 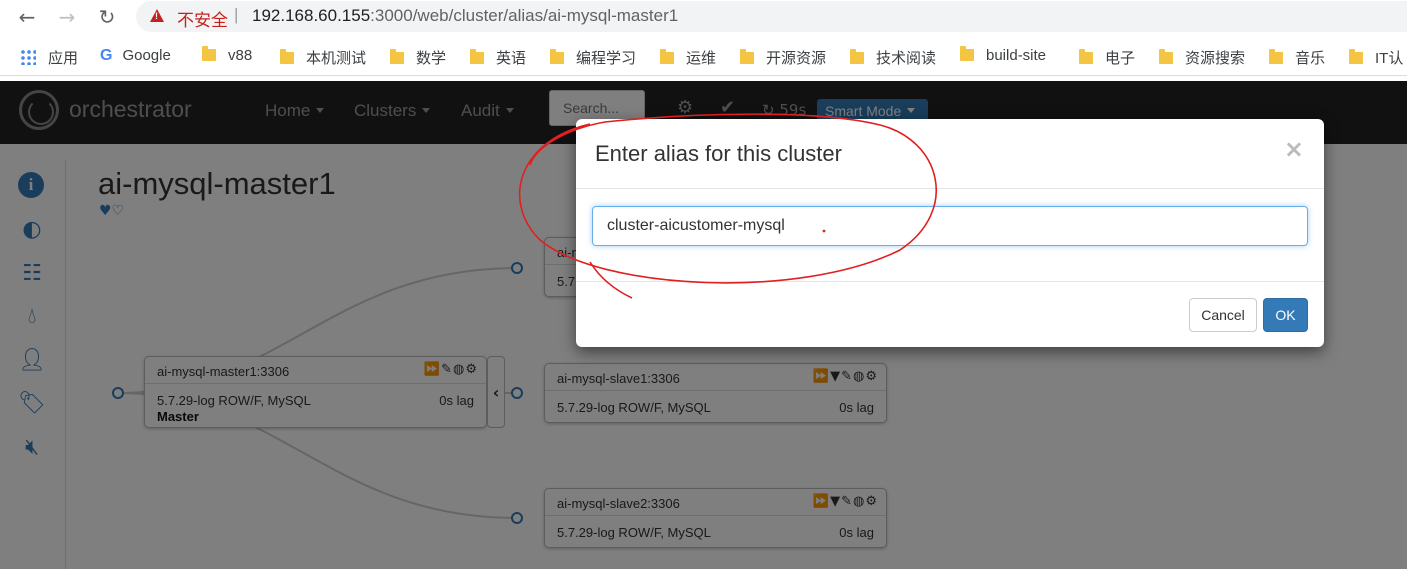 What do you see at coordinates (718, 153) in the screenshot?
I see `modal-title: Enter alias for this cluster` at bounding box center [718, 153].